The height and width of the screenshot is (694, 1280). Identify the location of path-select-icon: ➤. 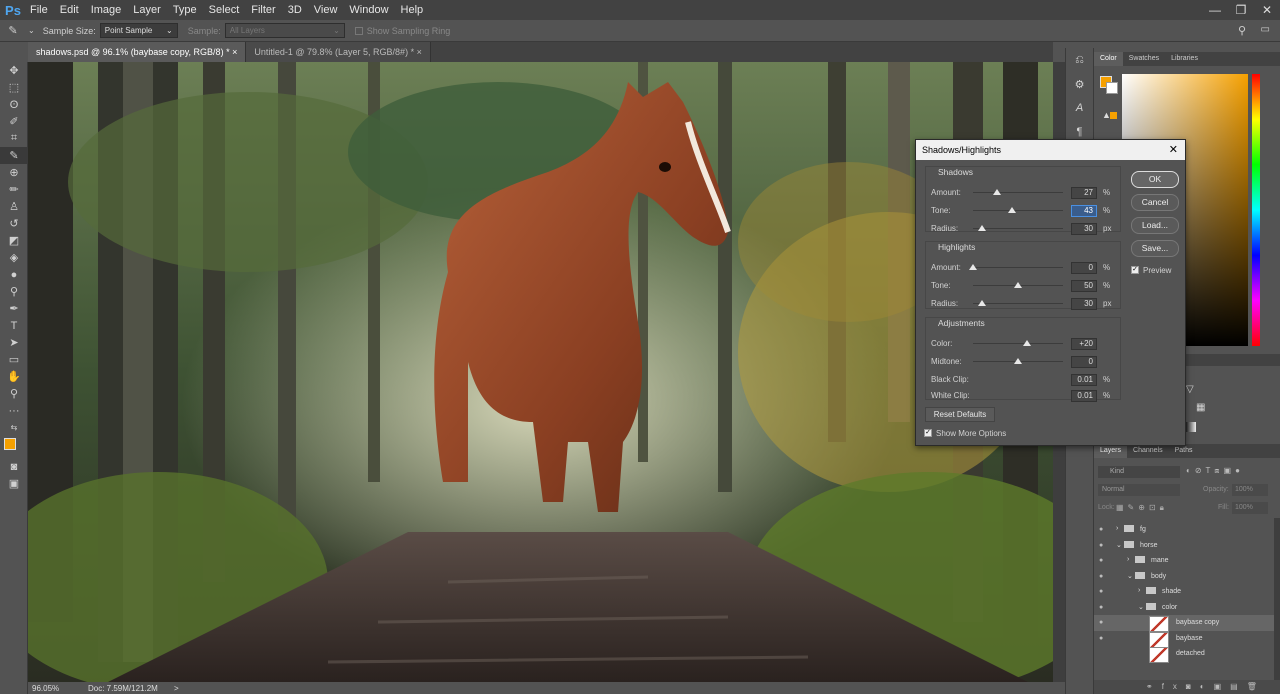
(14, 342).